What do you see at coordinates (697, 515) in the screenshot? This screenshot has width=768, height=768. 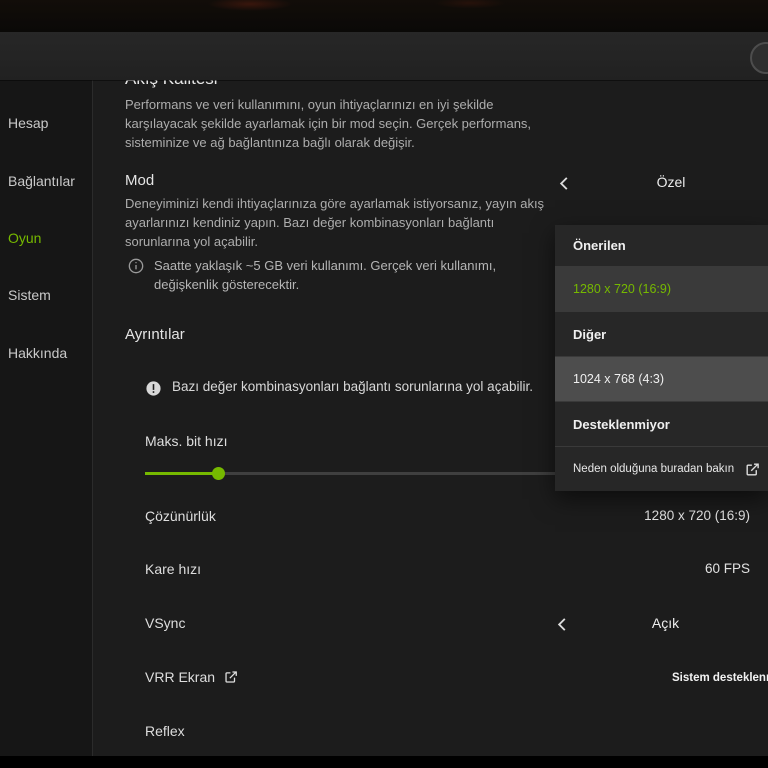 I see `resolution-value: 1280 x 720 (16:9)` at bounding box center [697, 515].